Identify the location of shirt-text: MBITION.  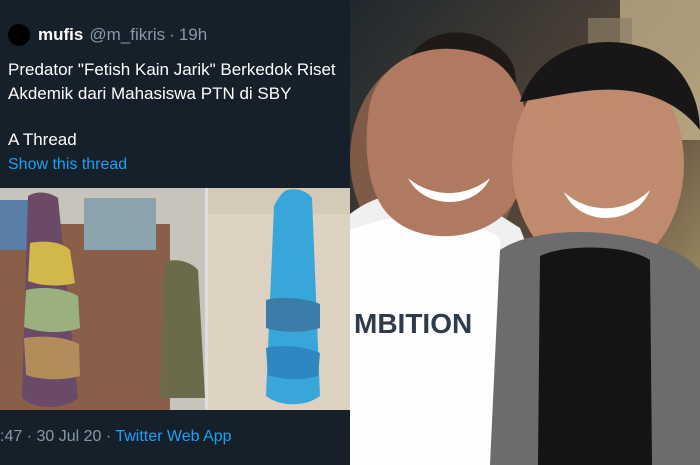
(413, 323).